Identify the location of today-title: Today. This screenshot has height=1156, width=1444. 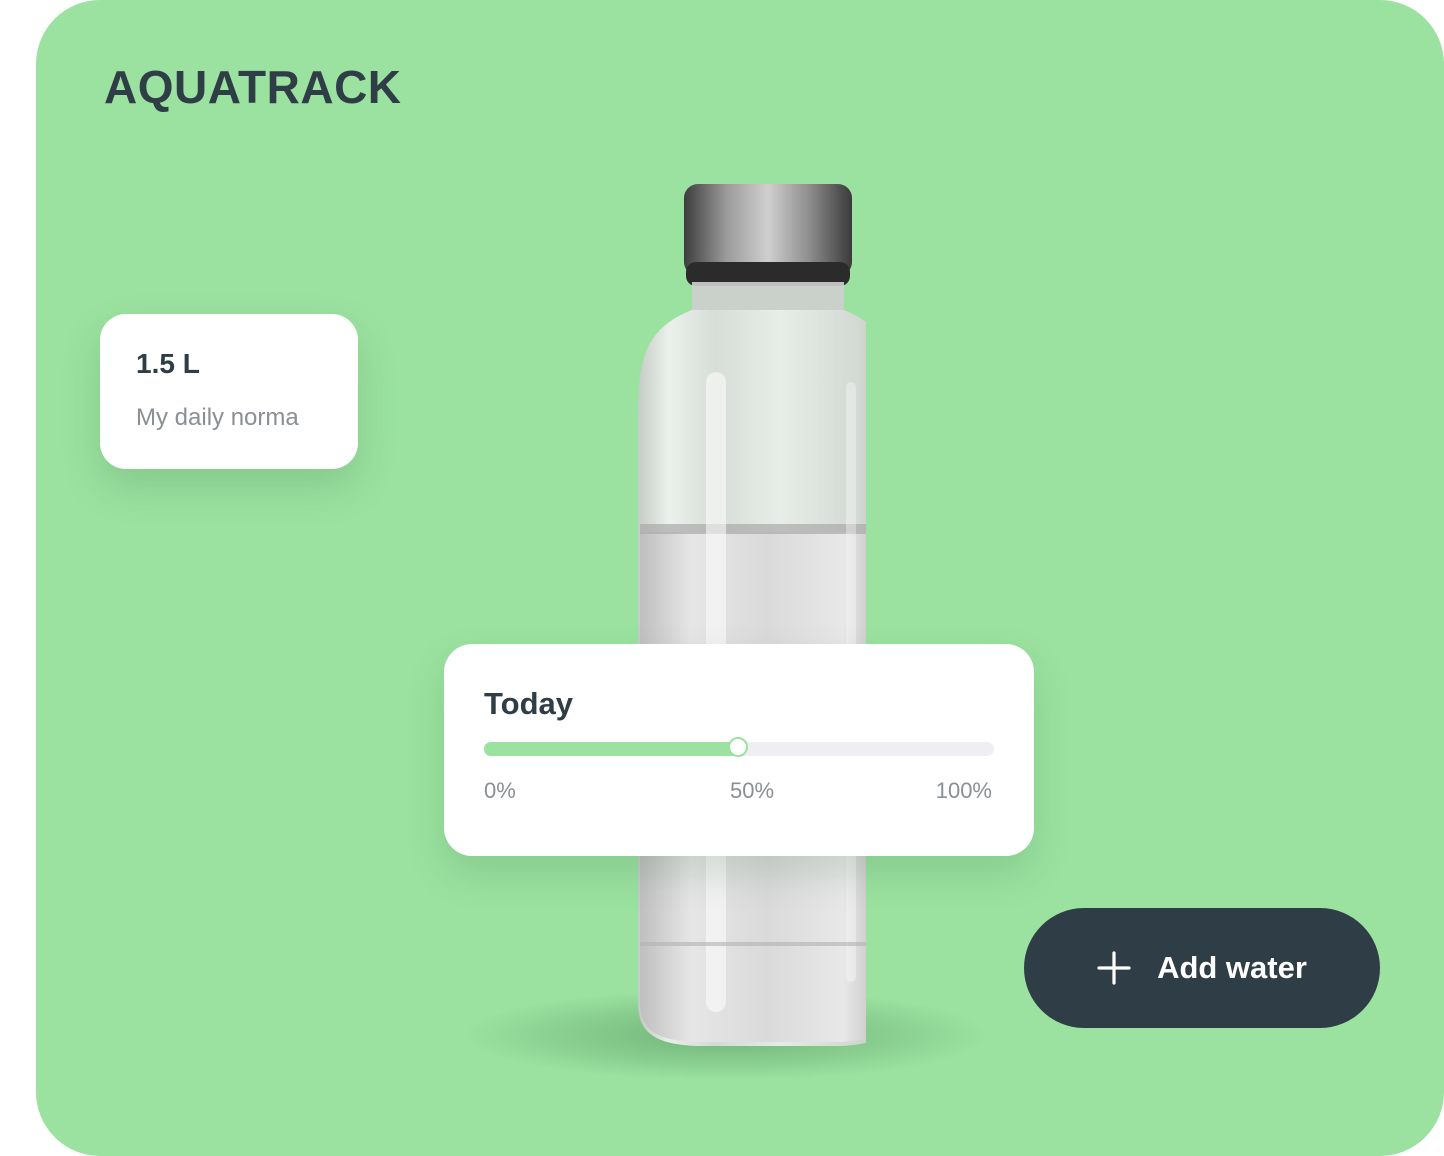
(528, 703).